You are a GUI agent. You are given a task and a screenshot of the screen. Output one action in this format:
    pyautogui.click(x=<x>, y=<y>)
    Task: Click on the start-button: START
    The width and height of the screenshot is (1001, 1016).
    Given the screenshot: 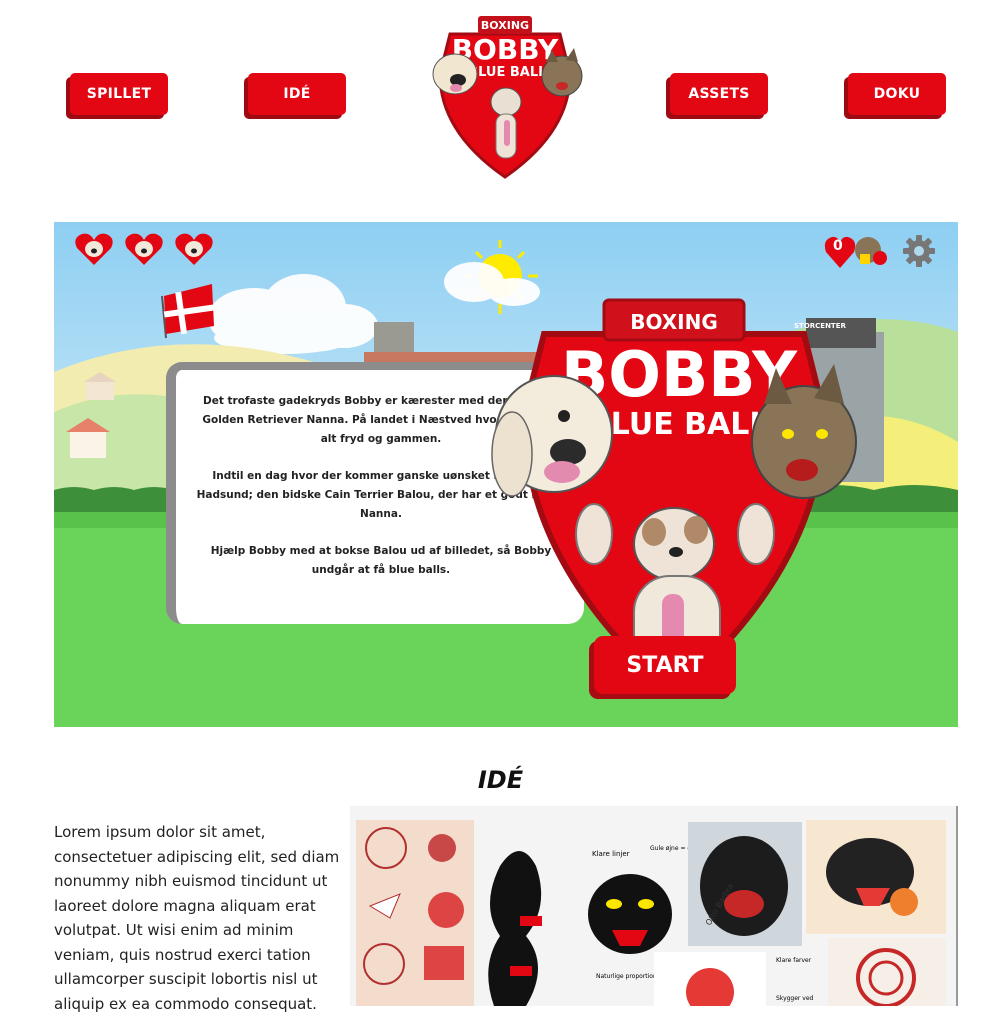 What is the action you would take?
    pyautogui.click(x=665, y=665)
    